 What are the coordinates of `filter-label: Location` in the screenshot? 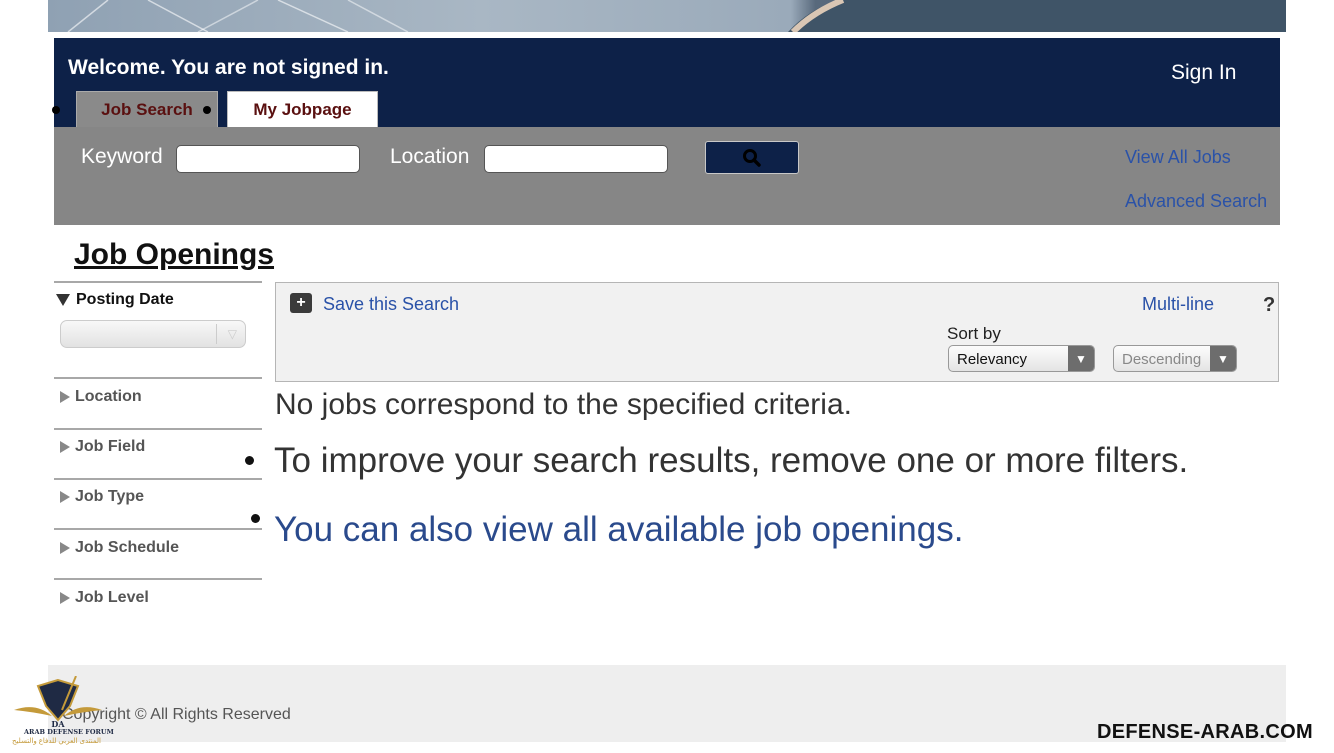 It's located at (108, 396).